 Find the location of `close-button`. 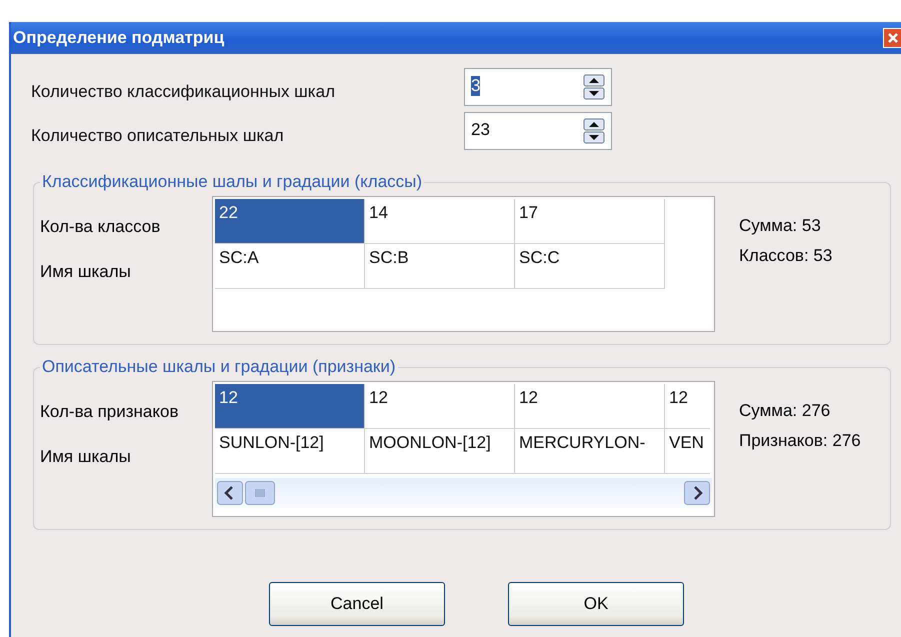

close-button is located at coordinates (892, 38).